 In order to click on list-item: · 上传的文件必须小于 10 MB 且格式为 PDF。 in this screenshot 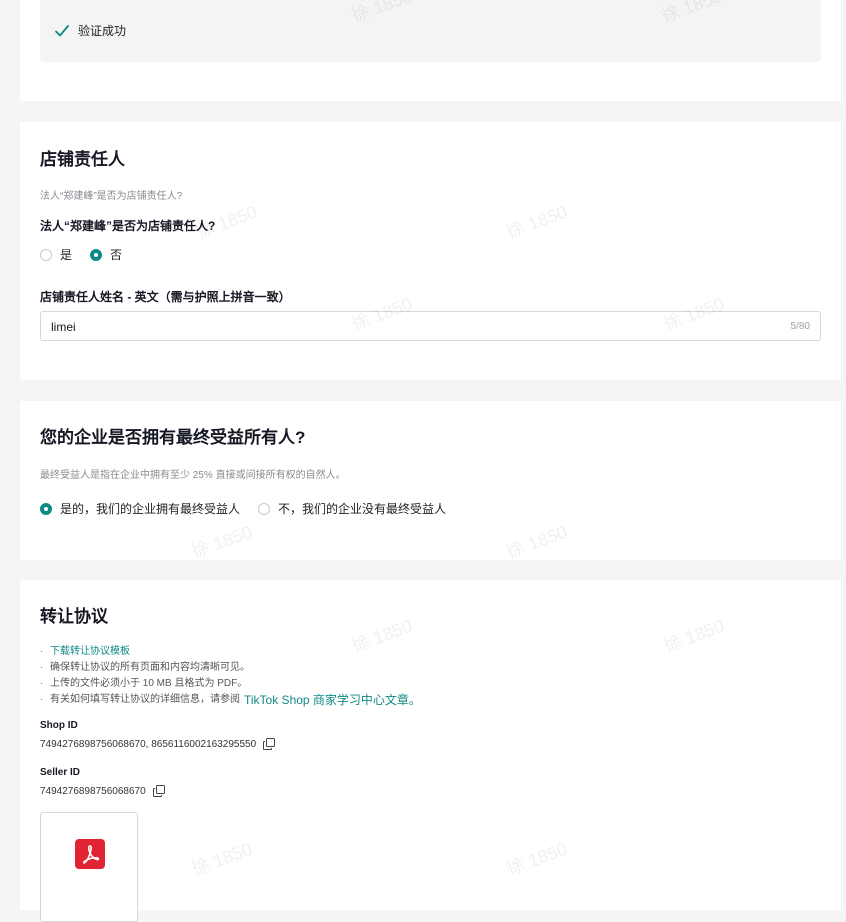, I will do `click(230, 684)`.